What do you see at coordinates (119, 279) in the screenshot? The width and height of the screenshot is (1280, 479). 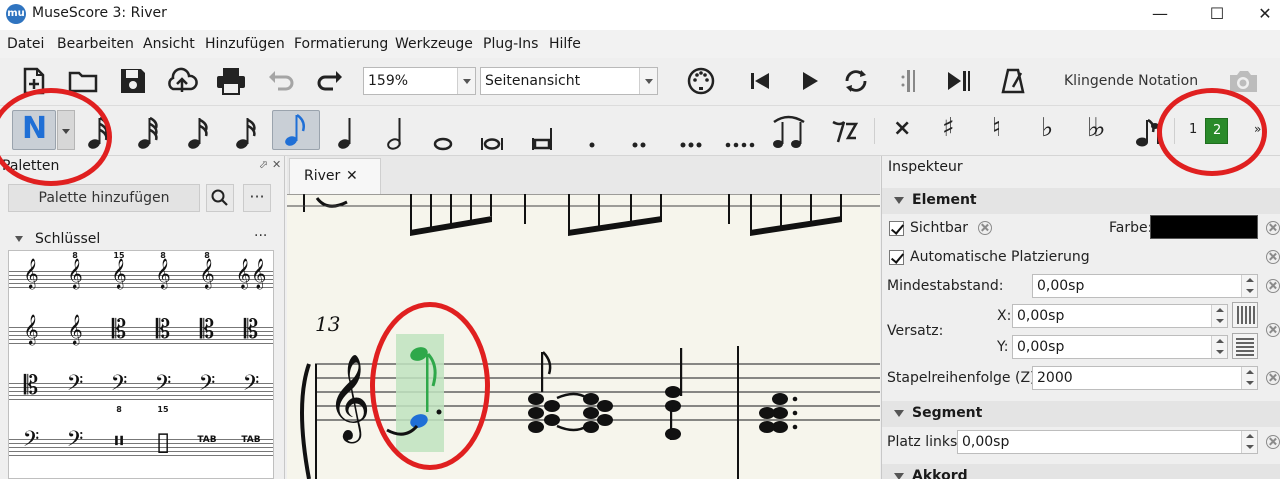 I see `clef-palette-cell: 𝄞 15` at bounding box center [119, 279].